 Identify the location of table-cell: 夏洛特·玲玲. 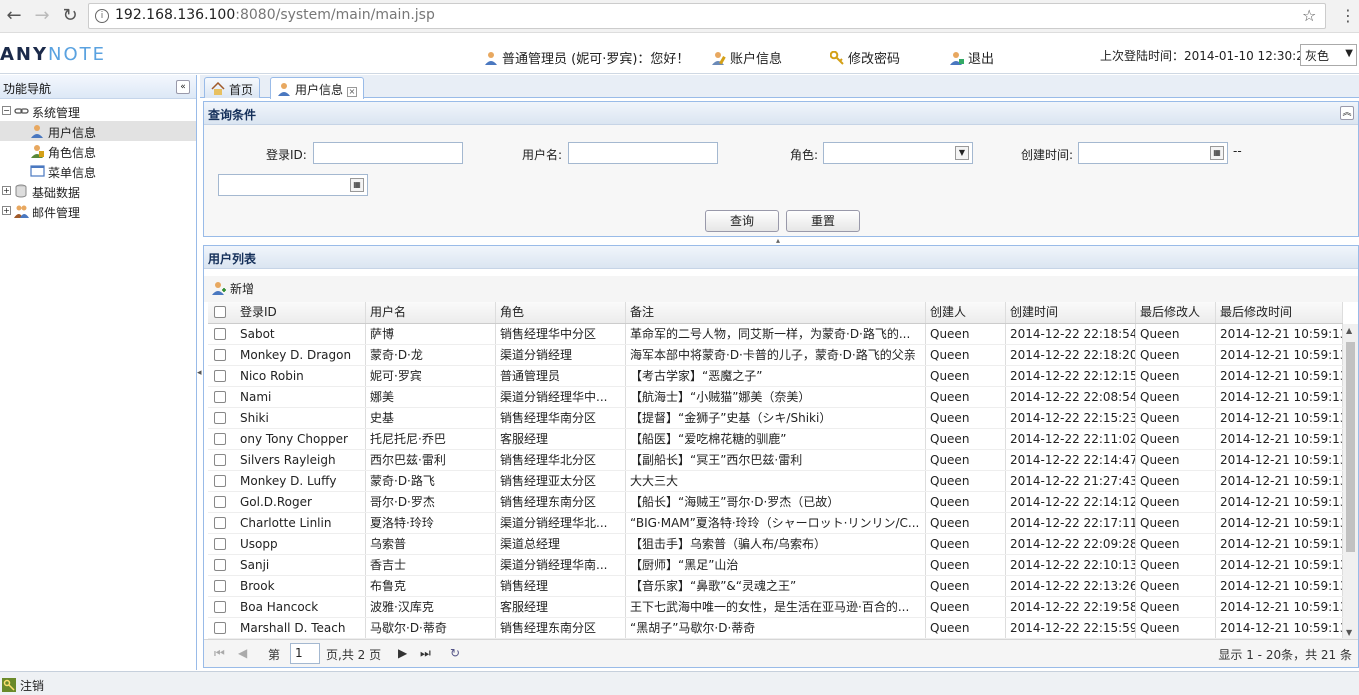
(431, 523).